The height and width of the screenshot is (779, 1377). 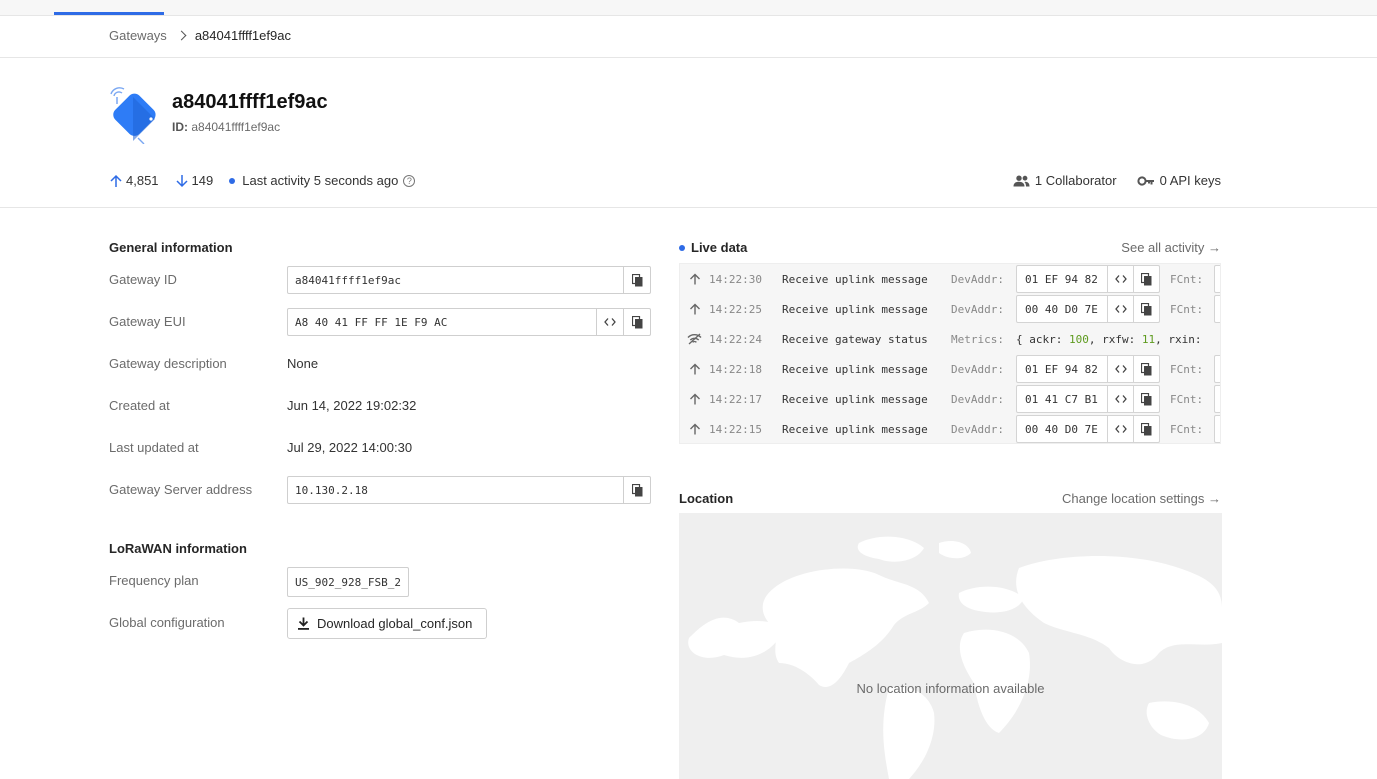 I want to click on devaddr-field: 00 40 D0 7E, so click(x=1088, y=309).